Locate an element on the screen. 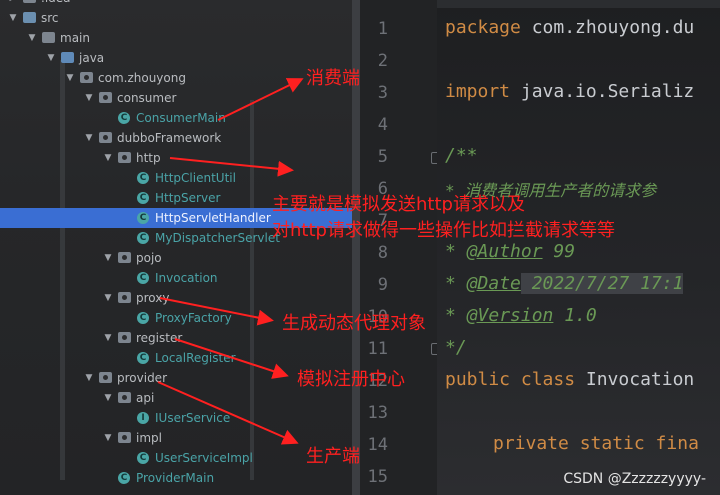 The width and height of the screenshot is (720, 495). arrow-provider is located at coordinates (228, 413).